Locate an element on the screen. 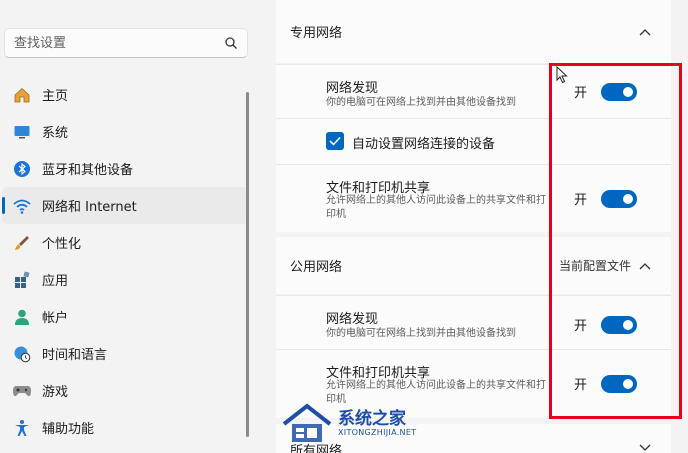 The width and height of the screenshot is (688, 453). private-network-title: 专用网络 is located at coordinates (316, 33).